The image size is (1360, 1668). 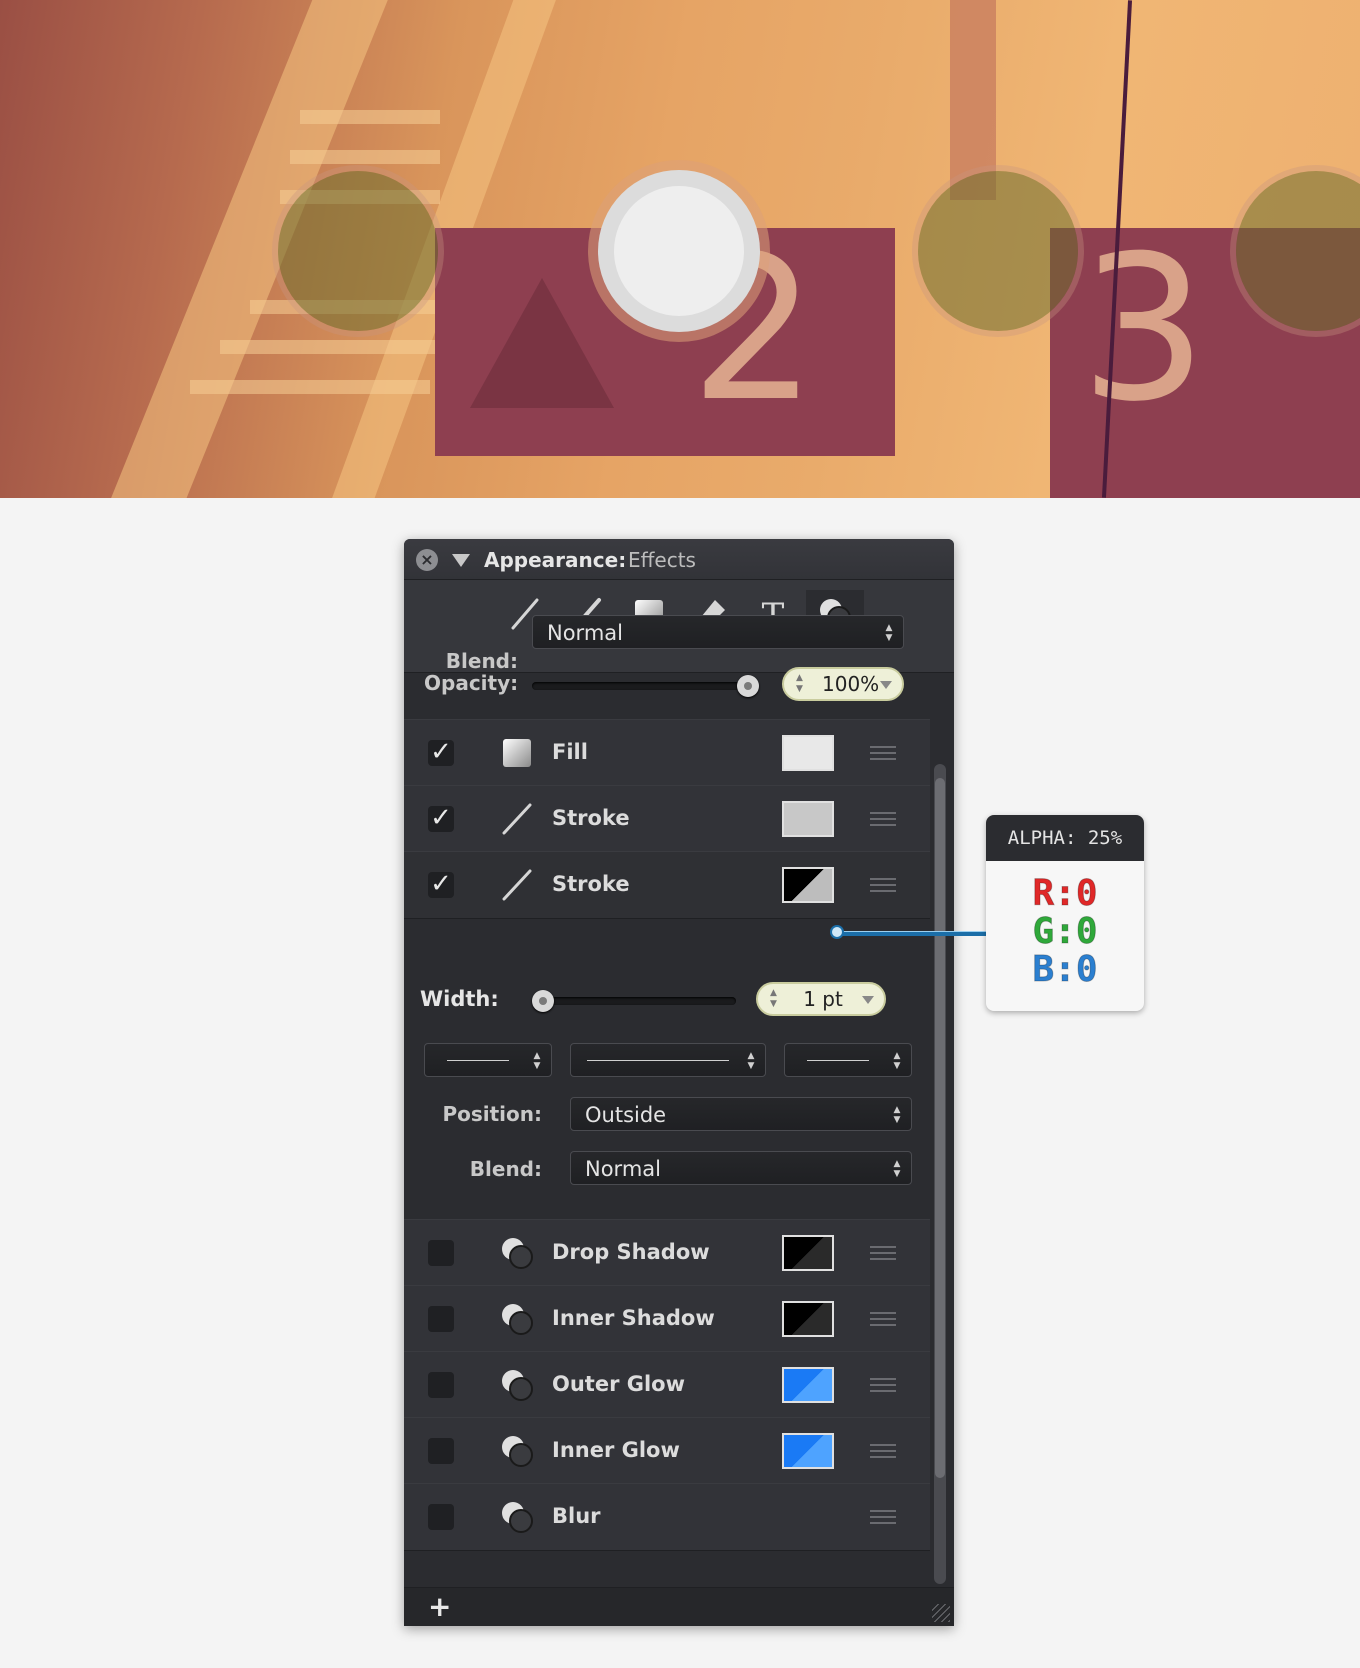 What do you see at coordinates (619, 1384) in the screenshot?
I see `outer-glow-label: Outer Glow` at bounding box center [619, 1384].